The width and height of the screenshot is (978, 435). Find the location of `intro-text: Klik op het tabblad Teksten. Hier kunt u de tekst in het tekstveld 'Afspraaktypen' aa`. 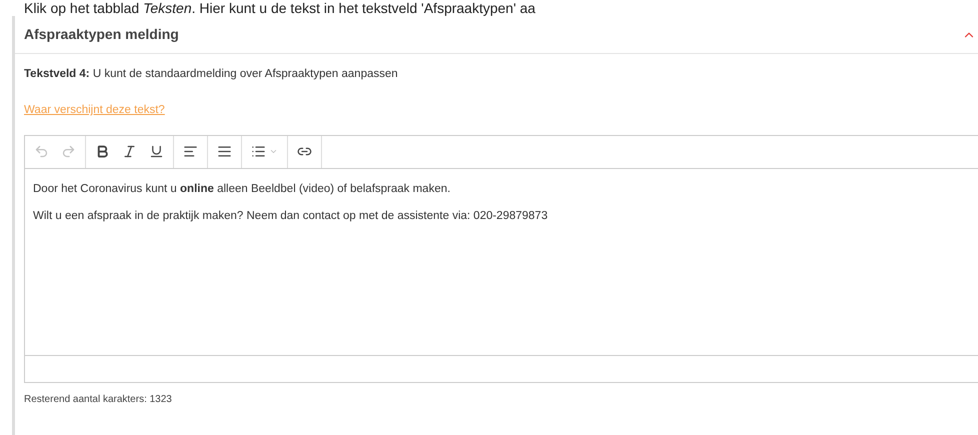

intro-text: Klik op het tabblad Teksten. Hier kunt u de tekst in het tekstveld 'Afspraaktypen' aa is located at coordinates (279, 8).